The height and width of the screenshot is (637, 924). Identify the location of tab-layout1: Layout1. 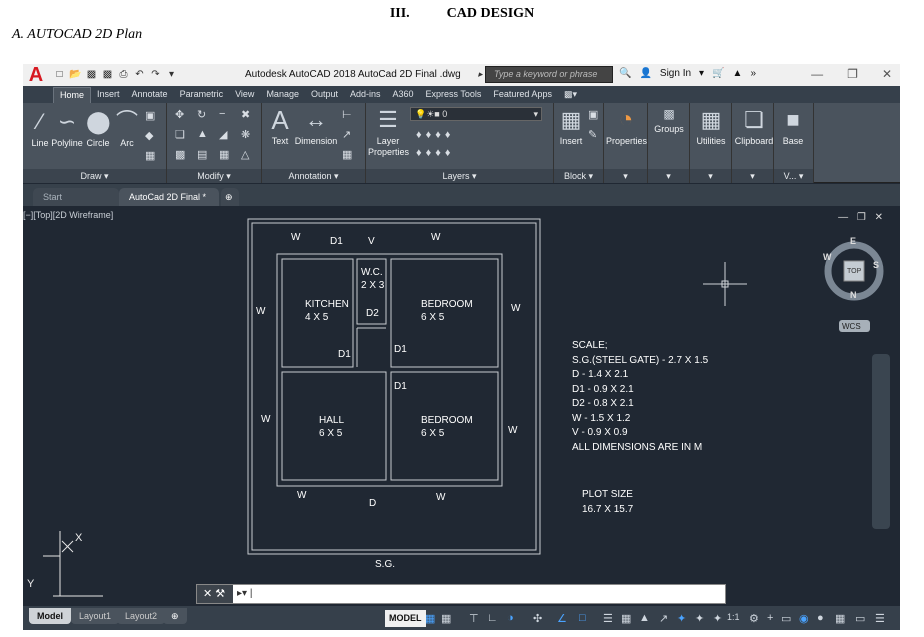
(95, 616).